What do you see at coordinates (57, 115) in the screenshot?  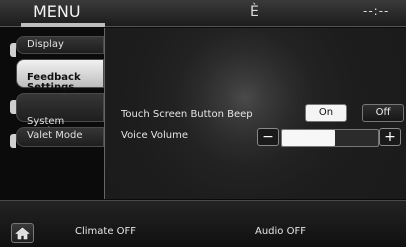 I see `sidebar-item-system-settings: System Settings` at bounding box center [57, 115].